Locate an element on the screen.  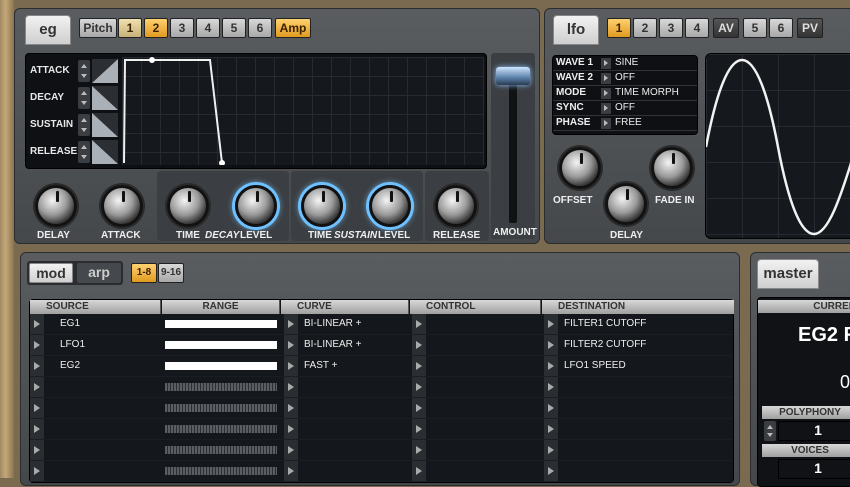
release-knob is located at coordinates (456, 206).